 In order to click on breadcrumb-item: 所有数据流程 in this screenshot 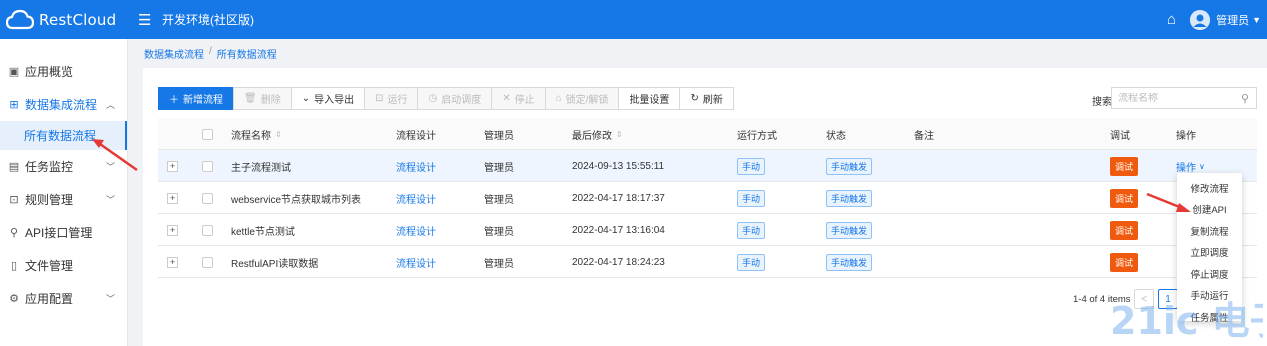, I will do `click(247, 53)`.